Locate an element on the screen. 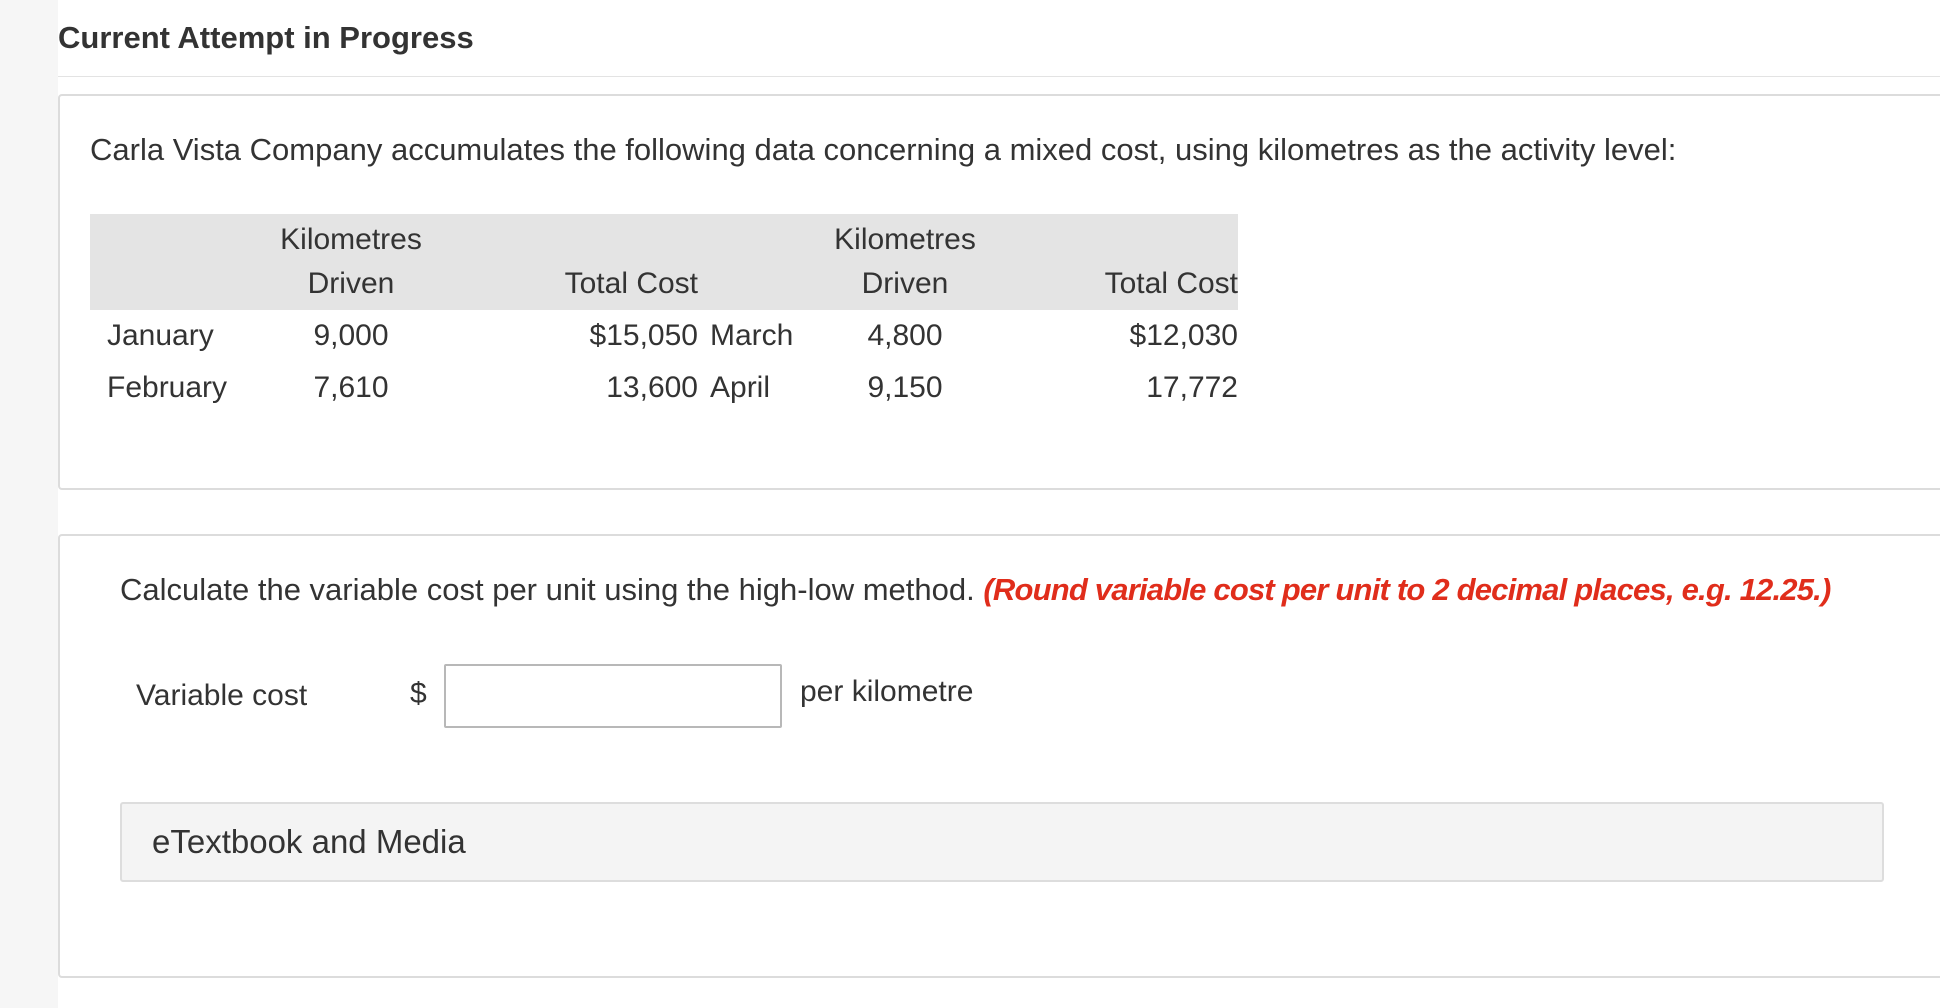  page-title: Current Attempt in Progress is located at coordinates (266, 37).